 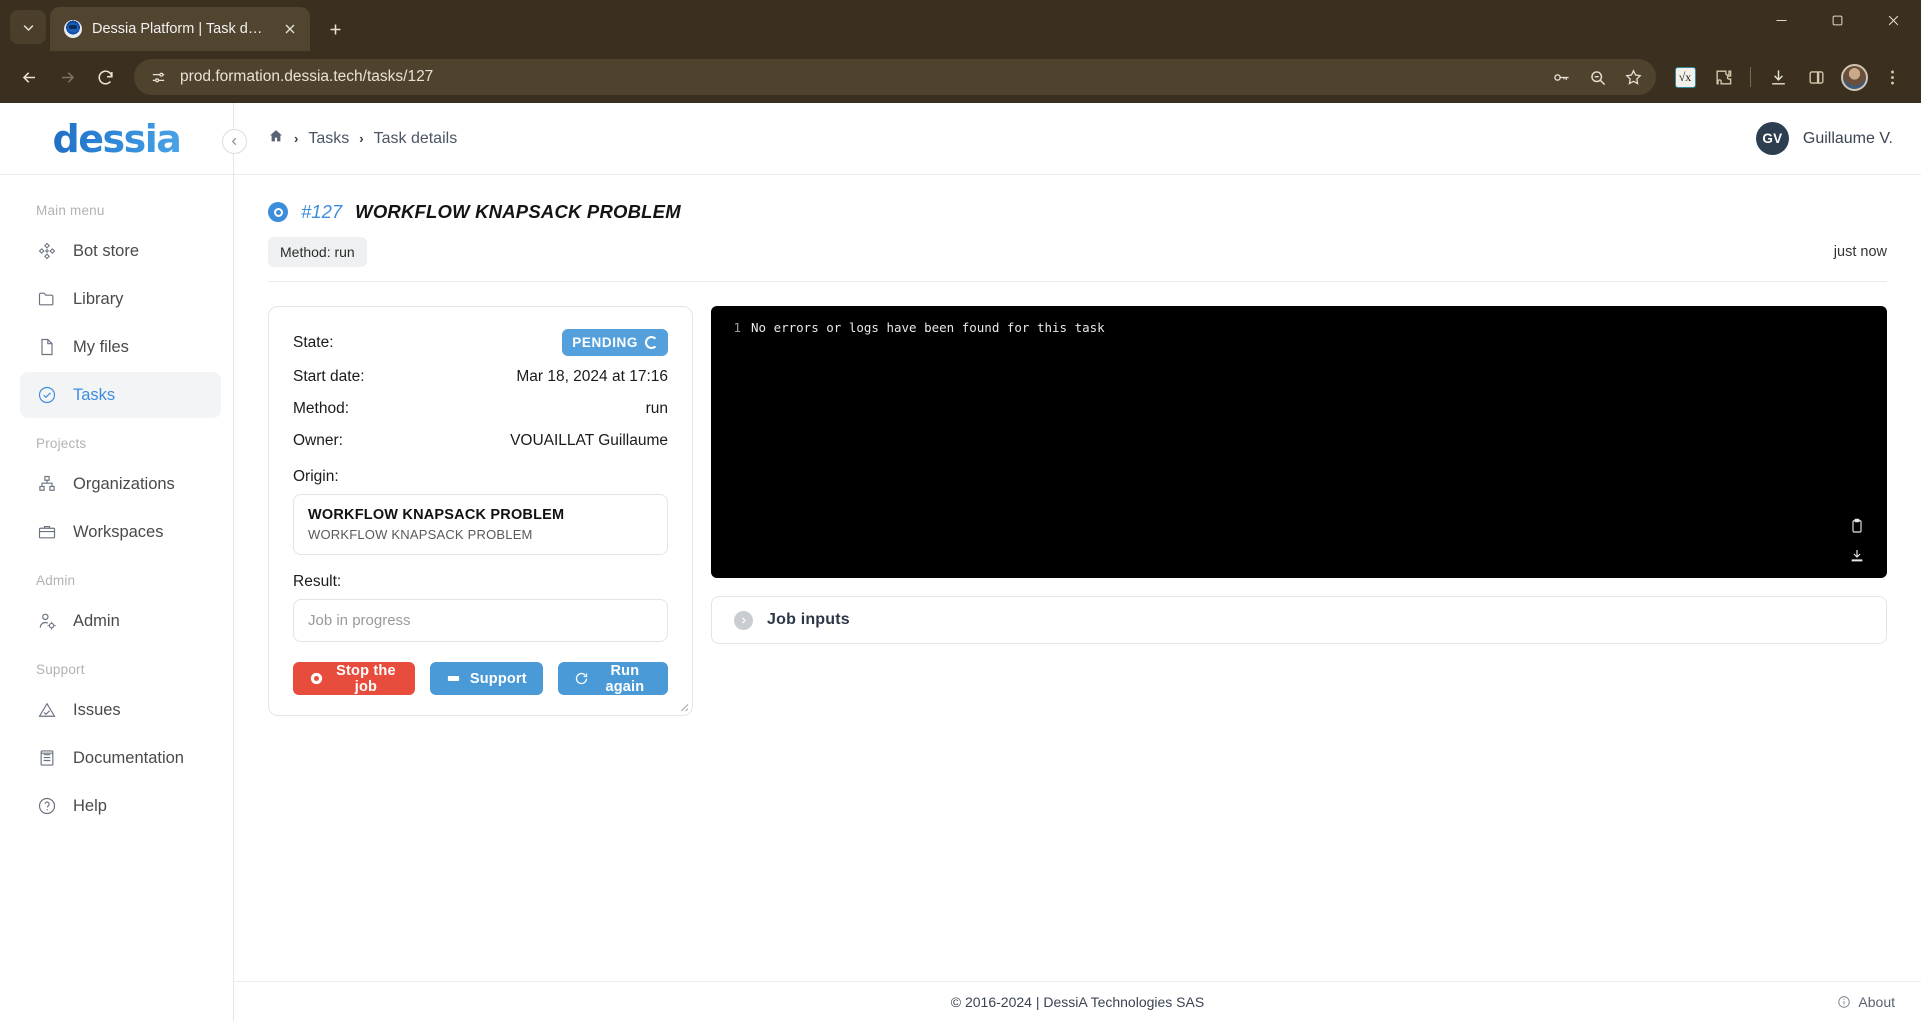 I want to click on window-minimize-button, so click(x=1781, y=20).